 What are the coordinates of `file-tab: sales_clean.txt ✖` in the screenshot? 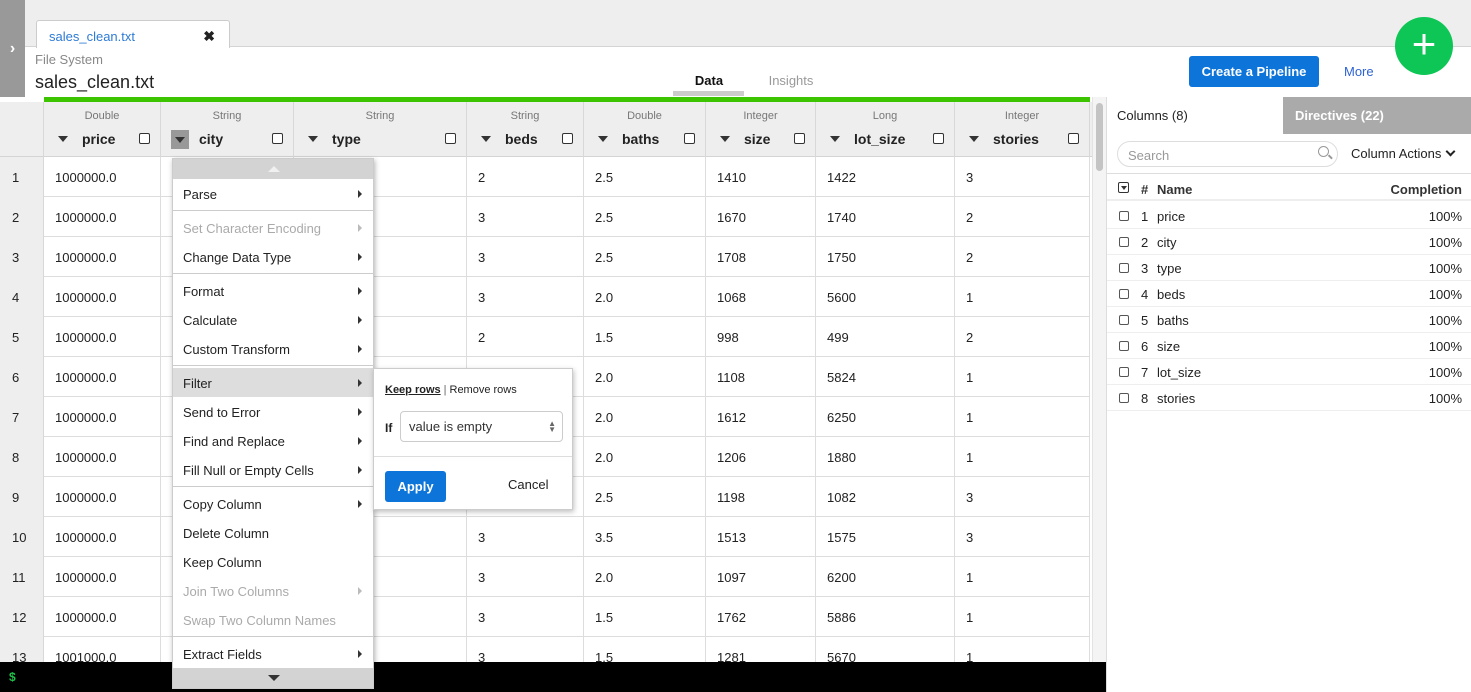 It's located at (133, 34).